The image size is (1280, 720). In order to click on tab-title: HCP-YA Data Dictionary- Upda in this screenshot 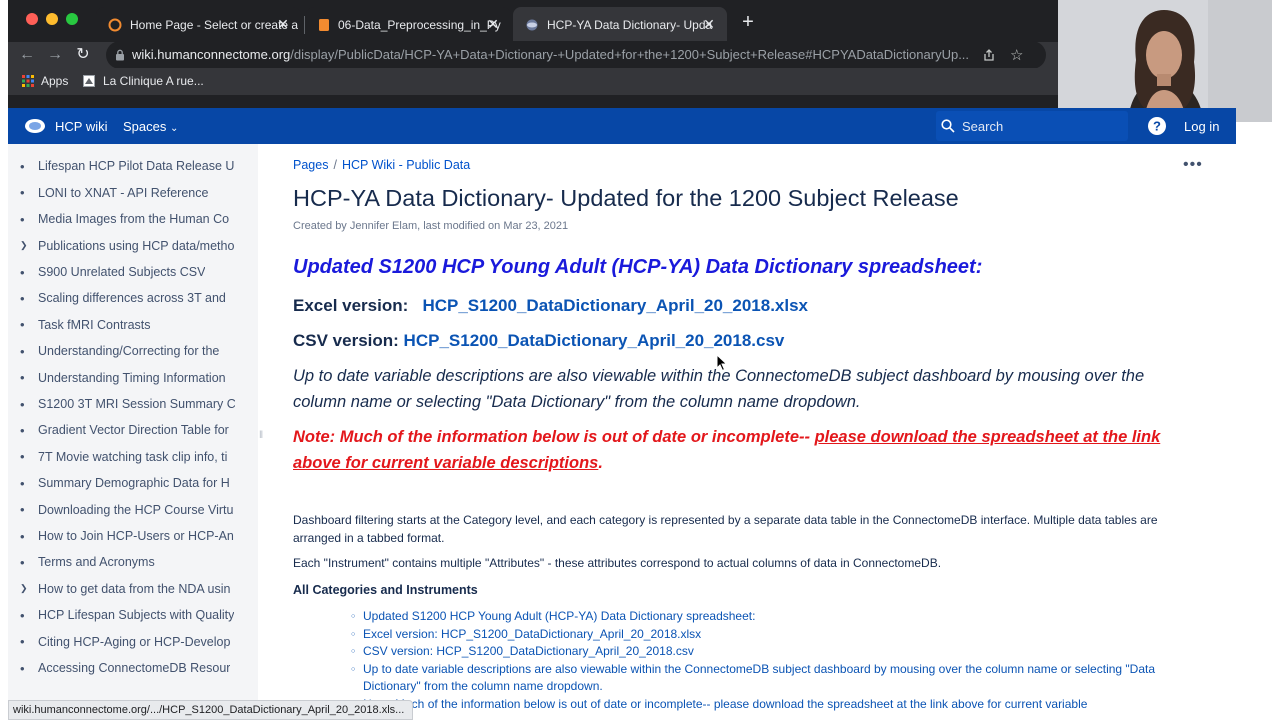, I will do `click(630, 24)`.